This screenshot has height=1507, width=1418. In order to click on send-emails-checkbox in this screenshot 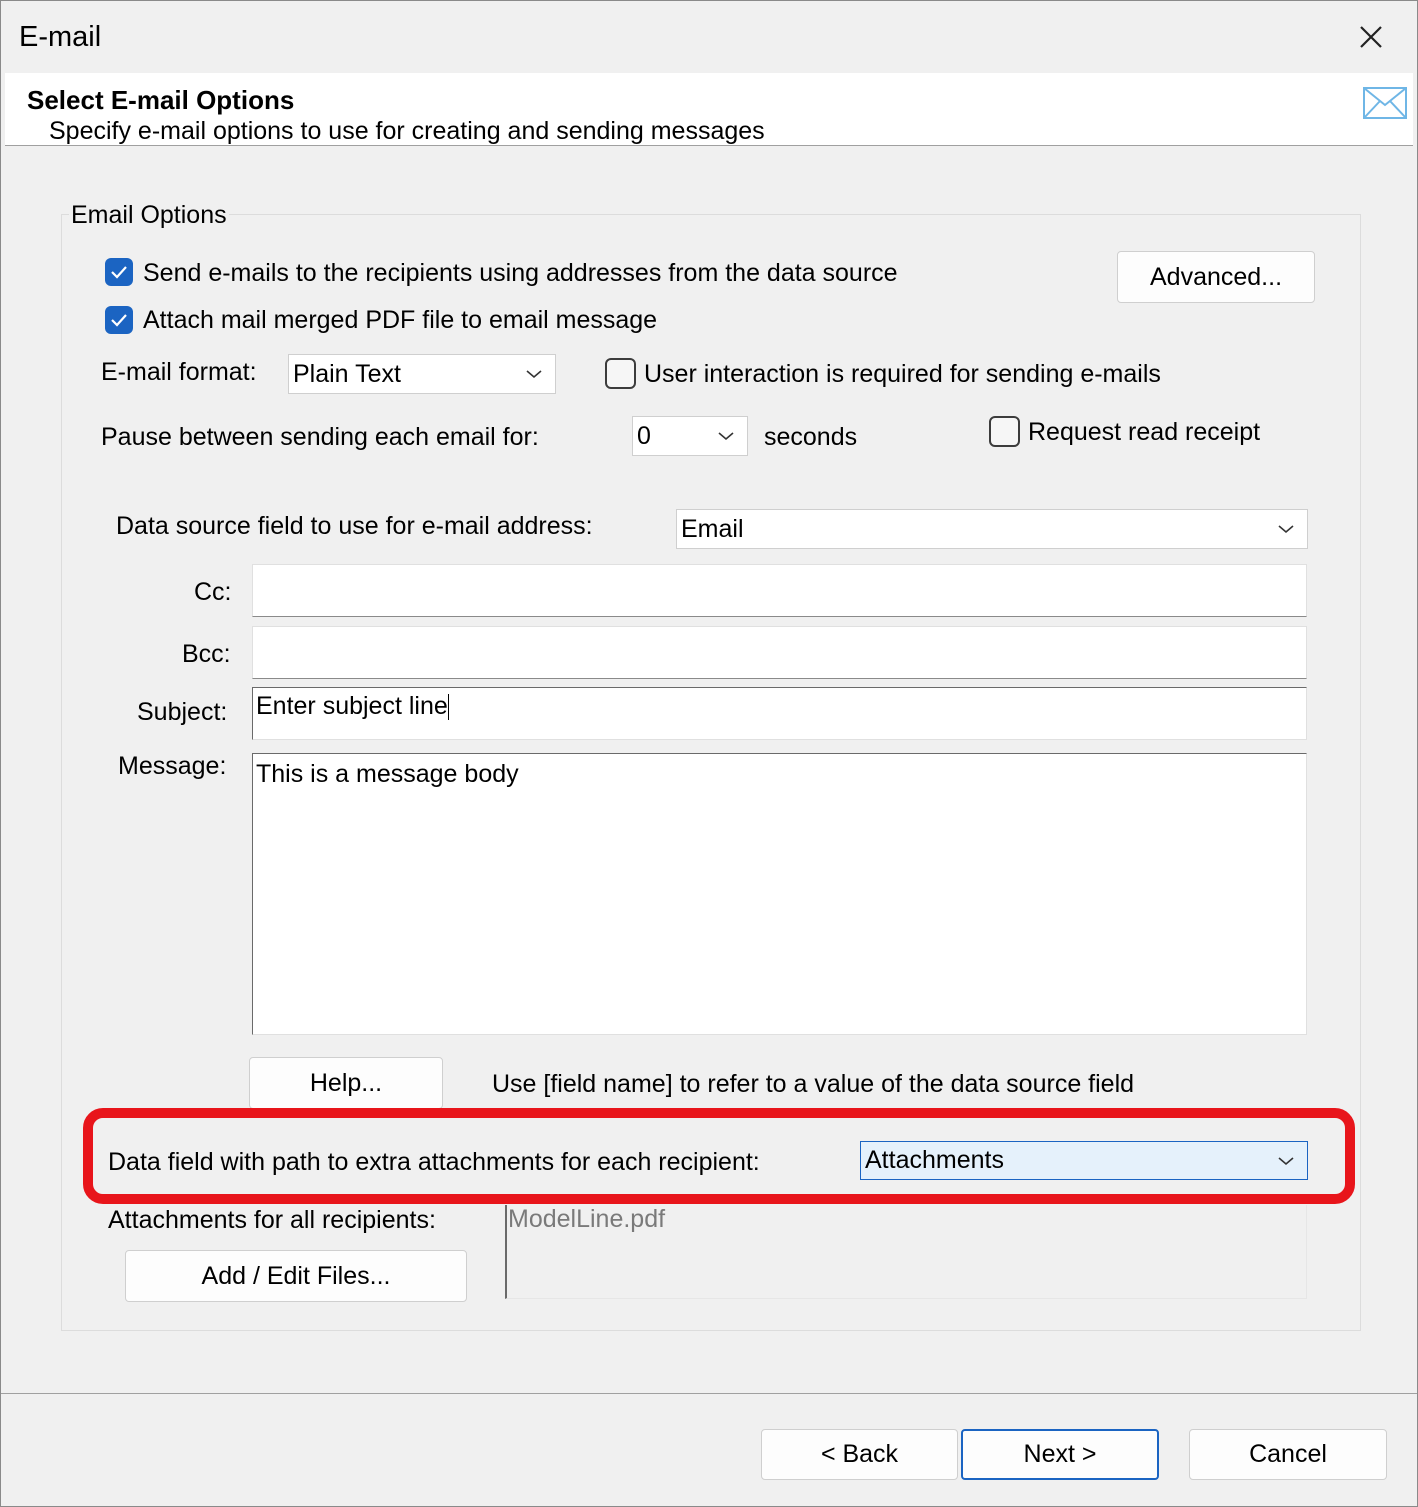, I will do `click(119, 272)`.